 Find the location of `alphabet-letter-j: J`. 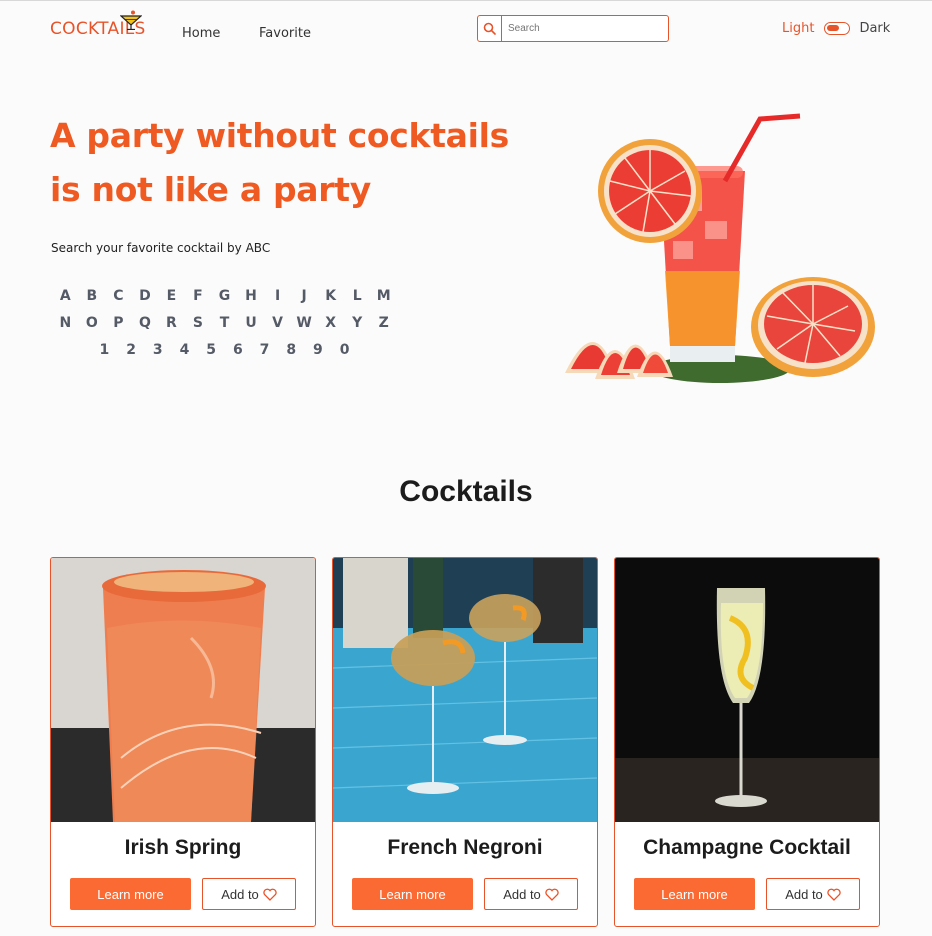

alphabet-letter-j: J is located at coordinates (304, 299).